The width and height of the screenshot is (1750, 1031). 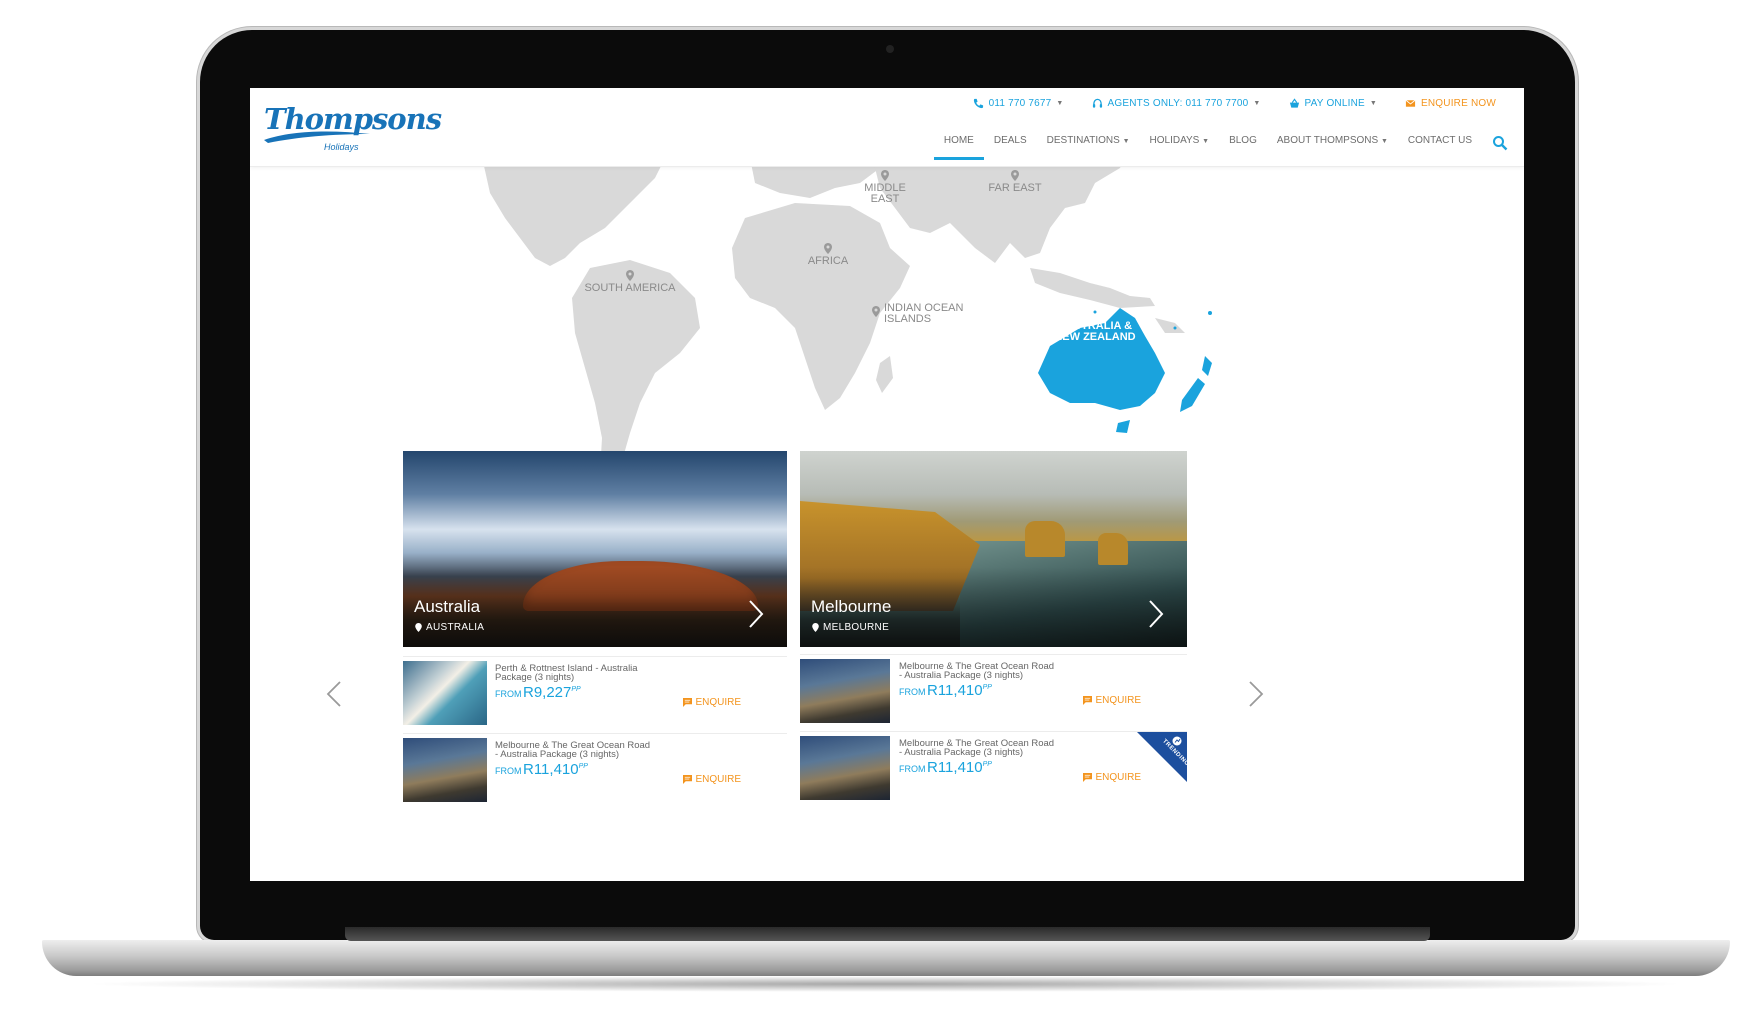 What do you see at coordinates (884, 374) in the screenshot?
I see `map-indian-ocean-islands` at bounding box center [884, 374].